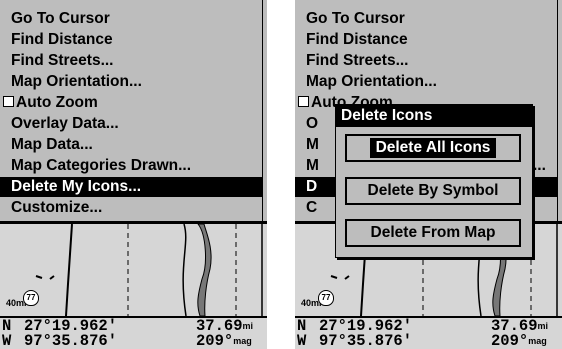  Describe the element at coordinates (57, 102) in the screenshot. I see `auto-zoom-label: Auto Zoom` at that location.